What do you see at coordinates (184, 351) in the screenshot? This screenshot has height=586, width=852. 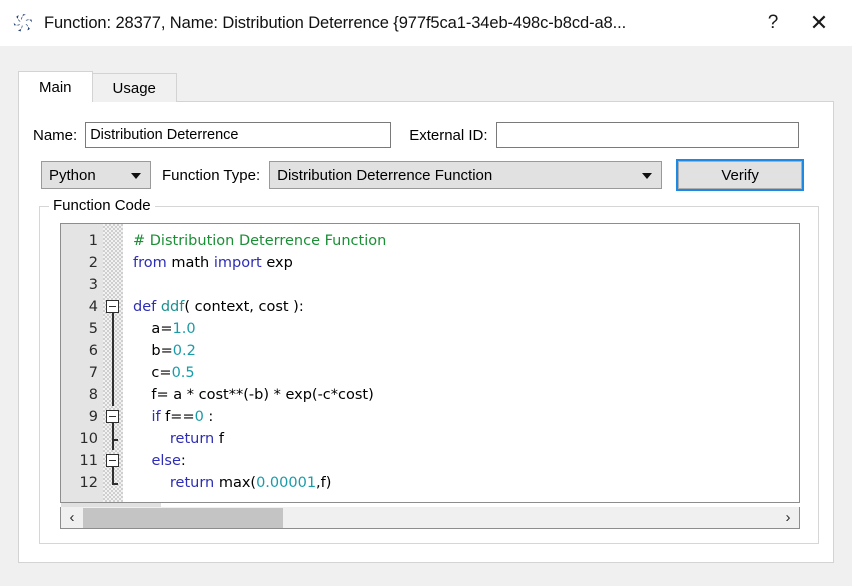 I see `code-token: 0.2` at bounding box center [184, 351].